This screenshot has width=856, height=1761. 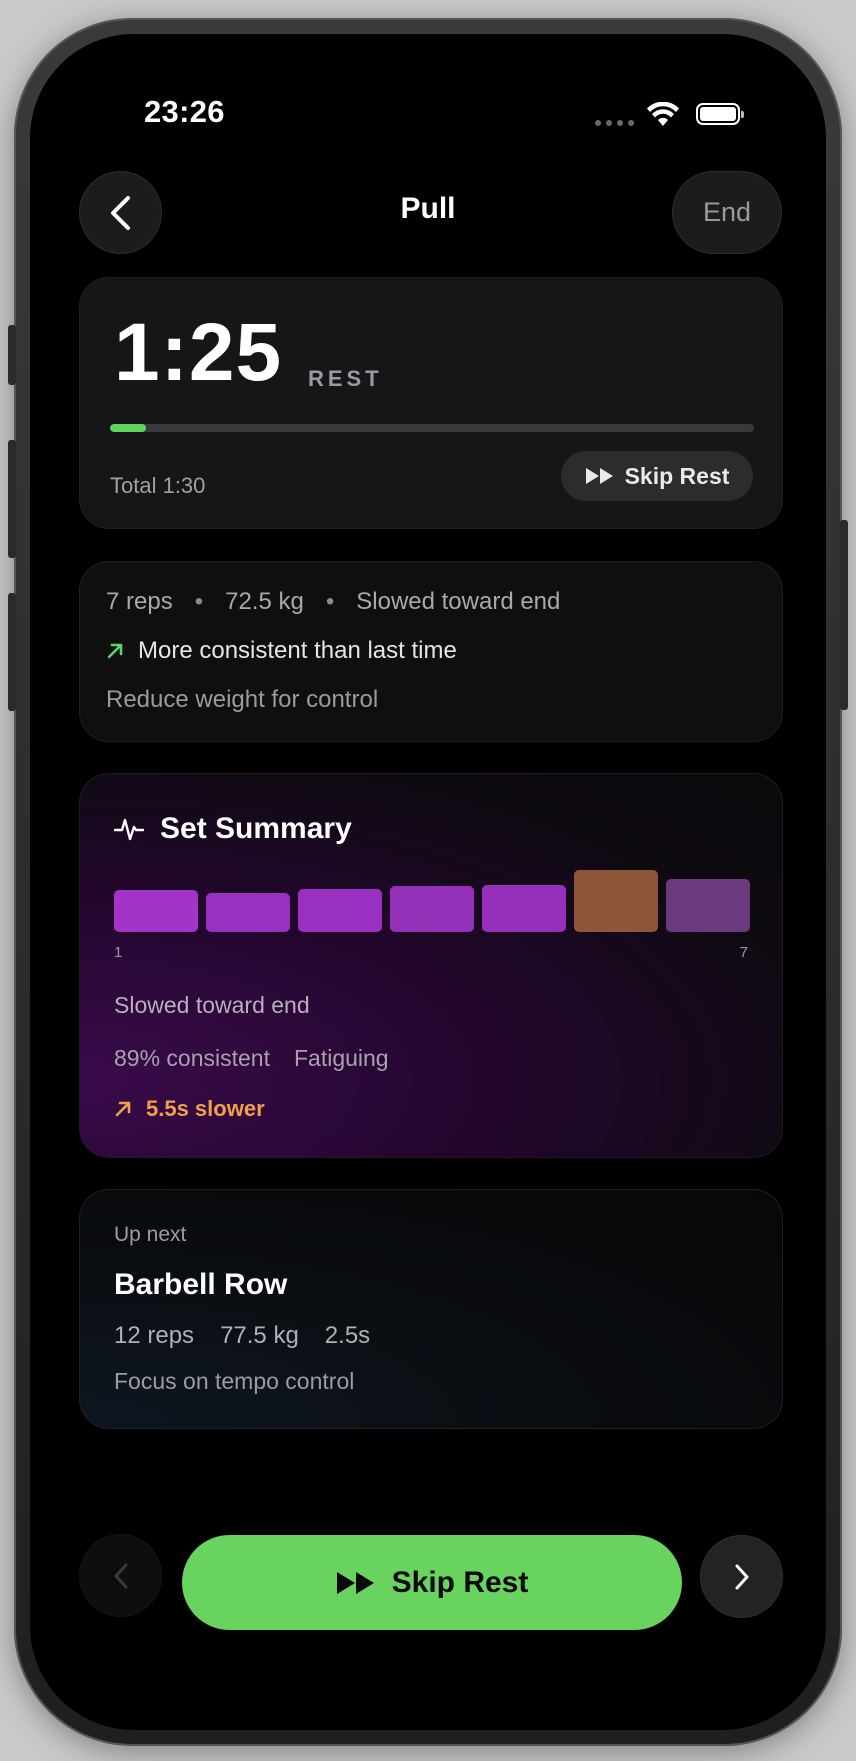 I want to click on next-exercise-name: Barbell Row, so click(x=201, y=1284).